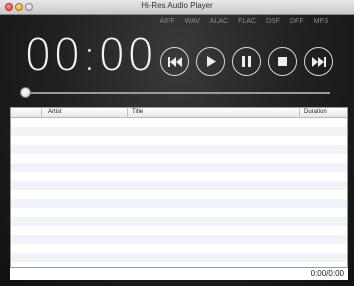 The height and width of the screenshot is (286, 354). I want to click on next-button, so click(318, 61).